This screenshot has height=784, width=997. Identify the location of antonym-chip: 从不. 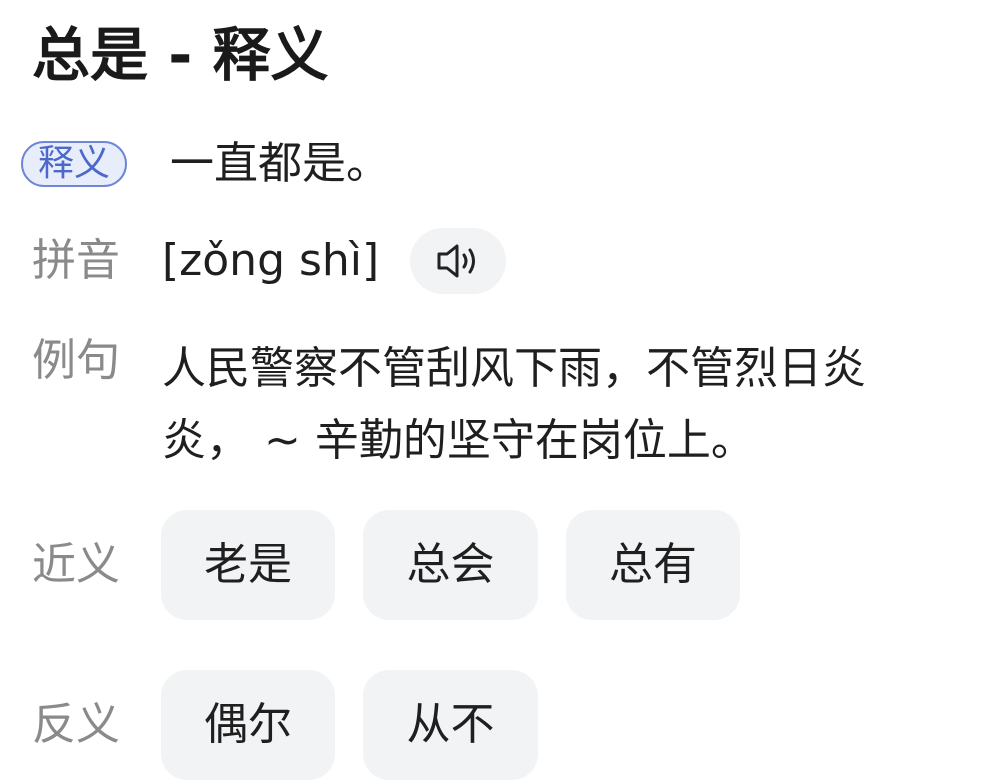
(450, 725).